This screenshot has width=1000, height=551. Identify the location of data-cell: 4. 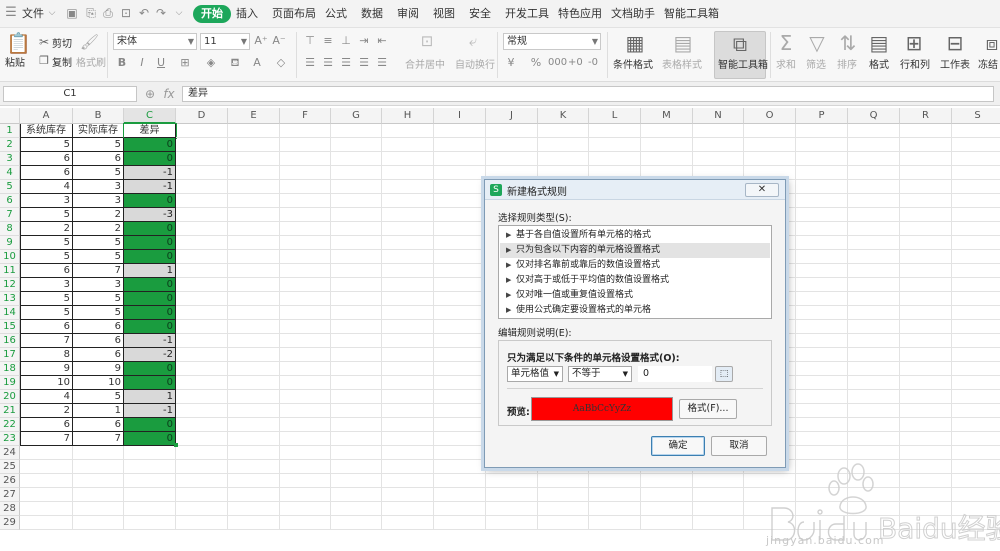
(46, 397).